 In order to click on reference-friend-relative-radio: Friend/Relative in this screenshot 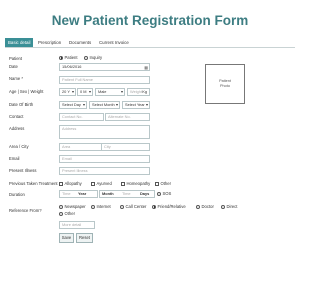, I will do `click(169, 206)`.